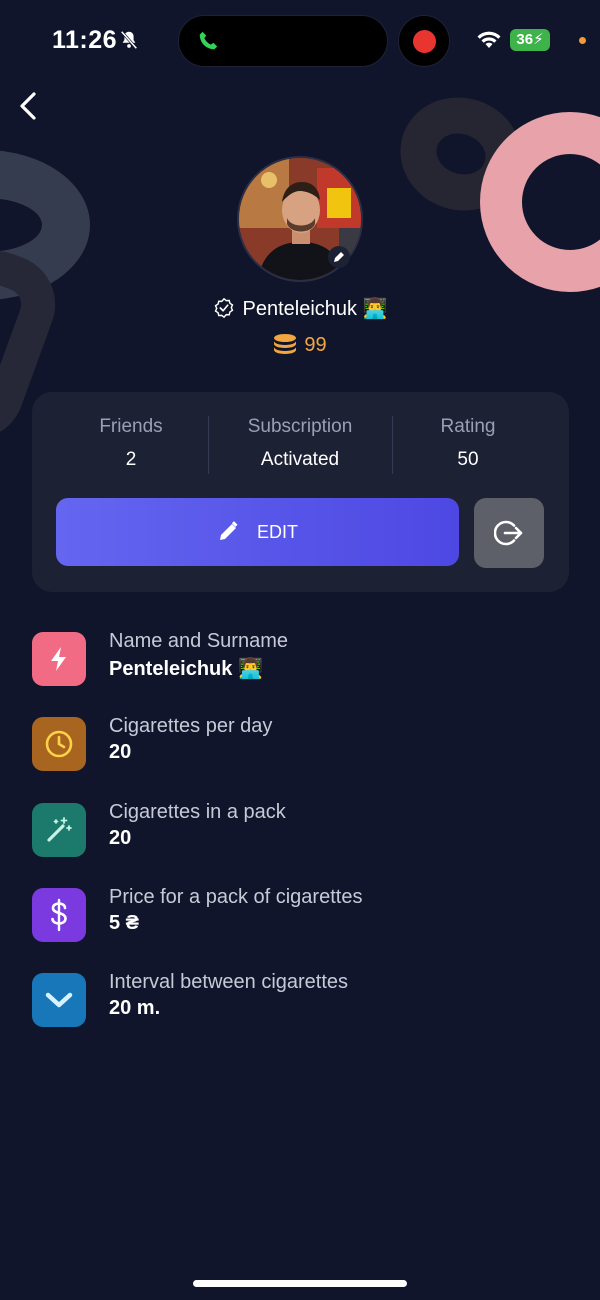 Image resolution: width=600 pixels, height=1300 pixels. Describe the element at coordinates (302, 830) in the screenshot. I see `info-cigarettes-in-pack: Cigarettes in a pack 20` at that location.